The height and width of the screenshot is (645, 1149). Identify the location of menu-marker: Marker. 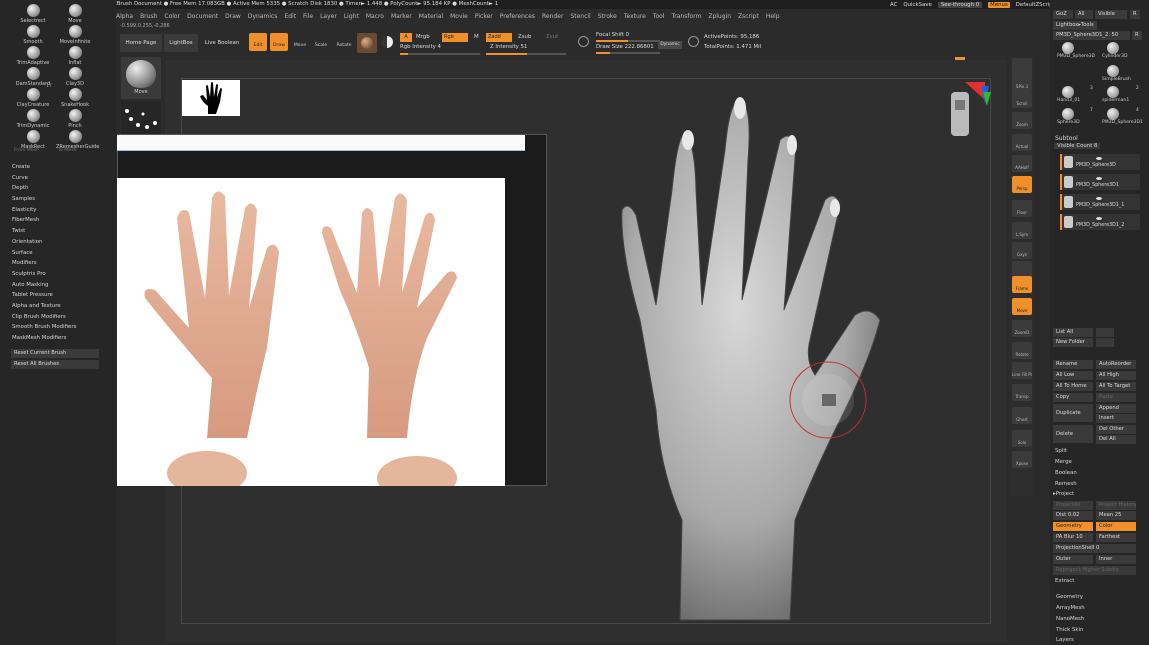
(401, 16).